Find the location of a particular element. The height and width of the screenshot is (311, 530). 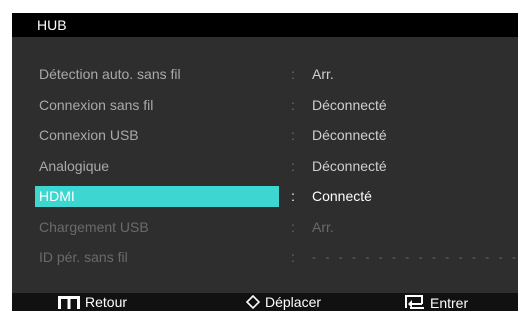

enter-hint: Entrer is located at coordinates (436, 302).